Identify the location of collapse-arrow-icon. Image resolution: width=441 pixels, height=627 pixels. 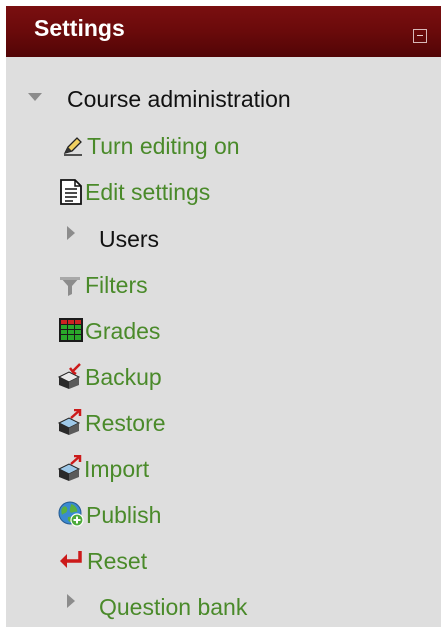
(35, 97).